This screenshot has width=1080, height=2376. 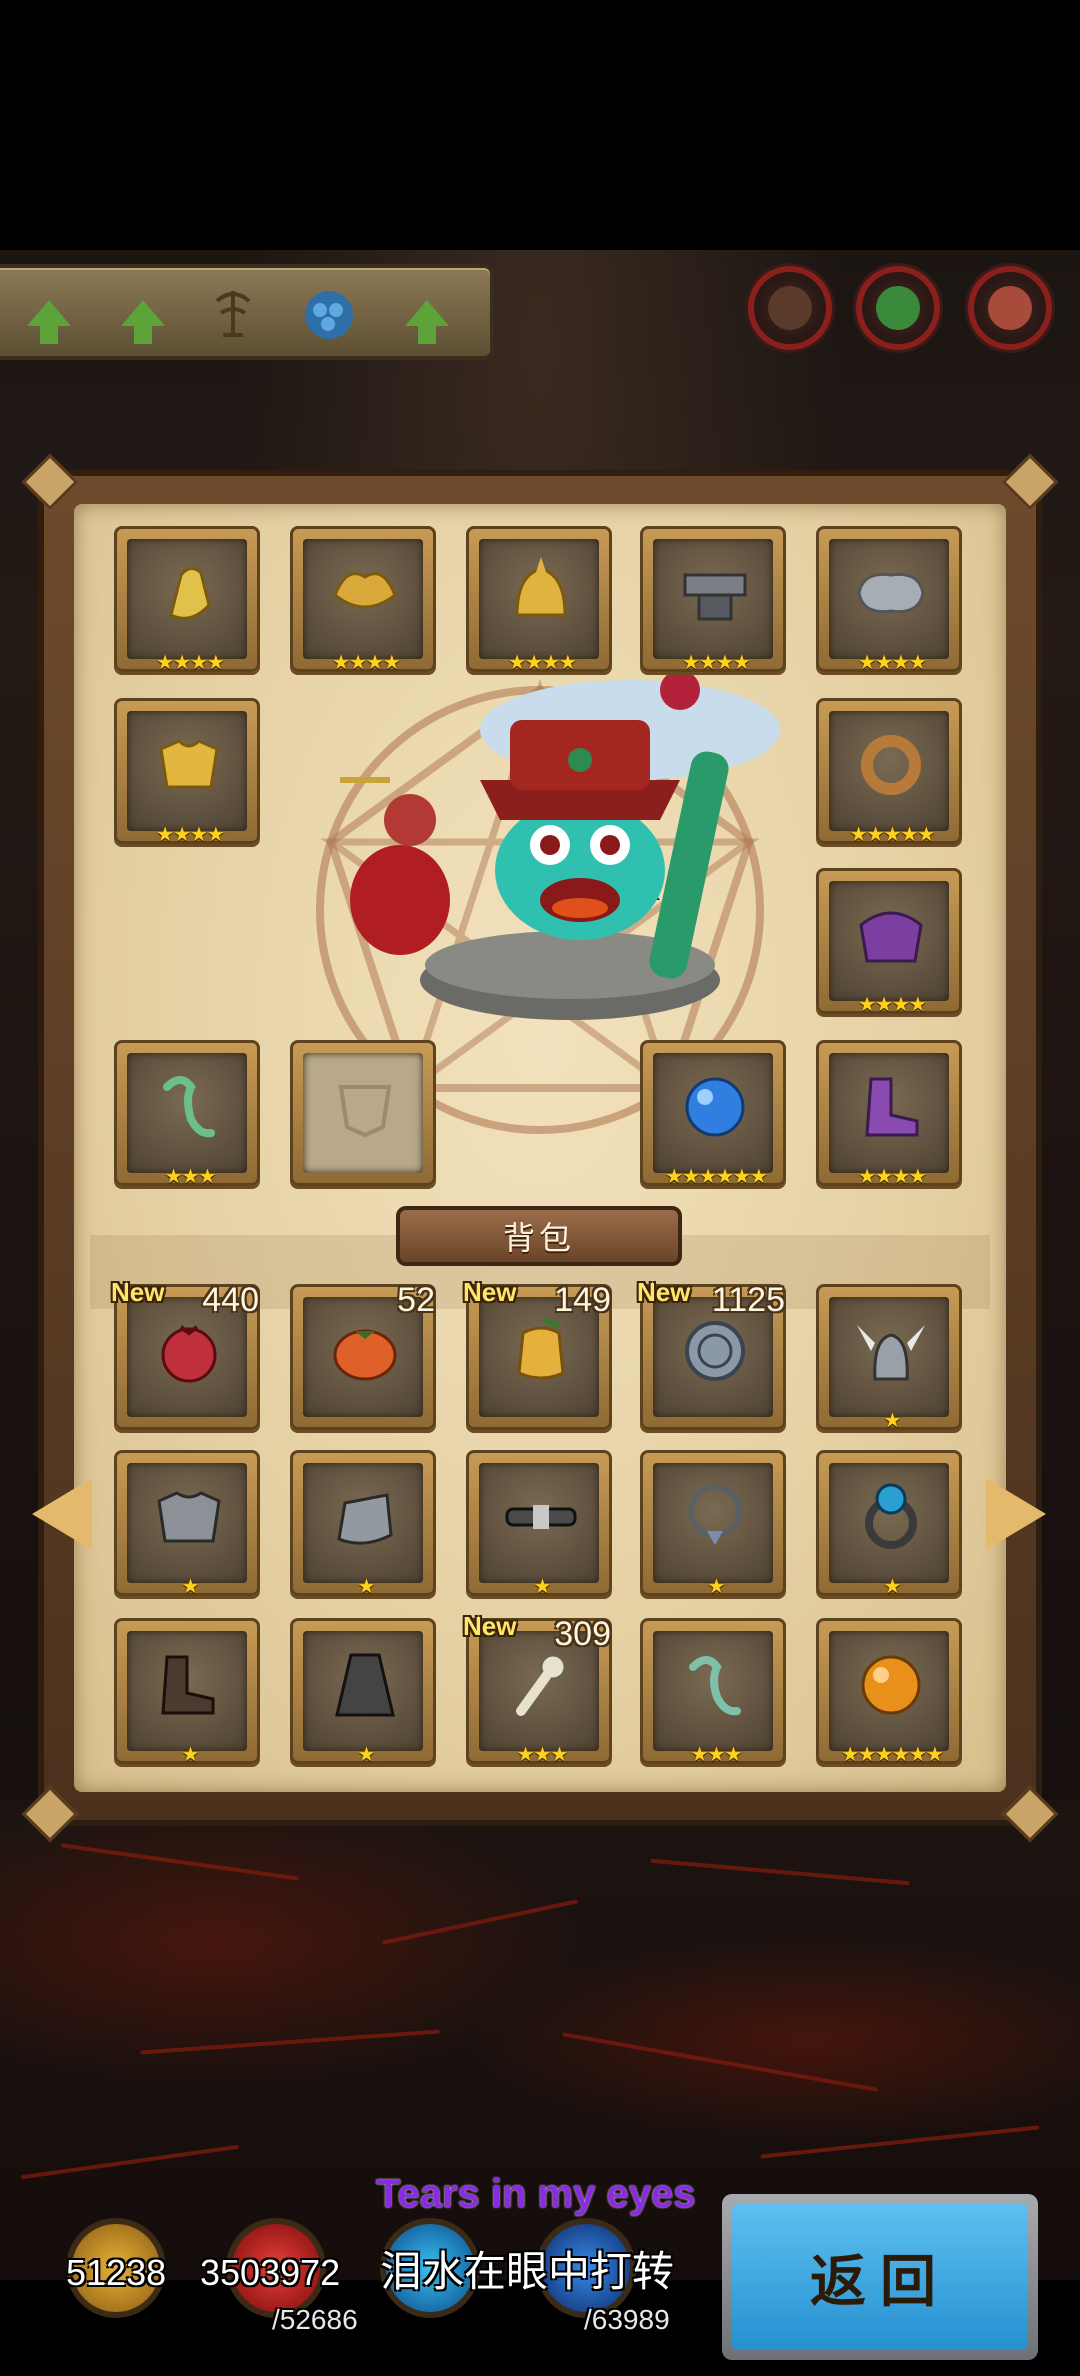 I want to click on bag-item-steel-gauntlet: ★, so click(x=363, y=1524).